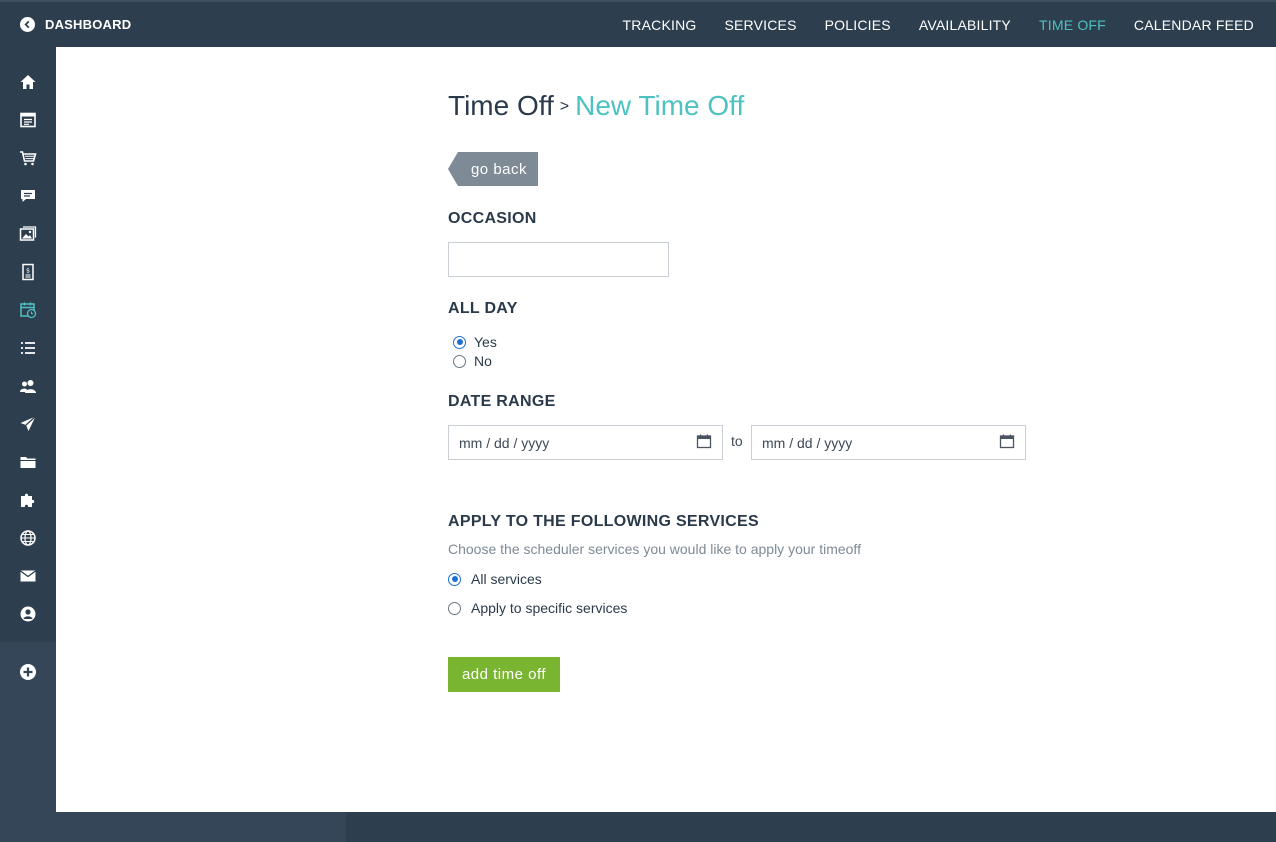 The image size is (1276, 842). I want to click on all-day-yes-label: Yes, so click(485, 342).